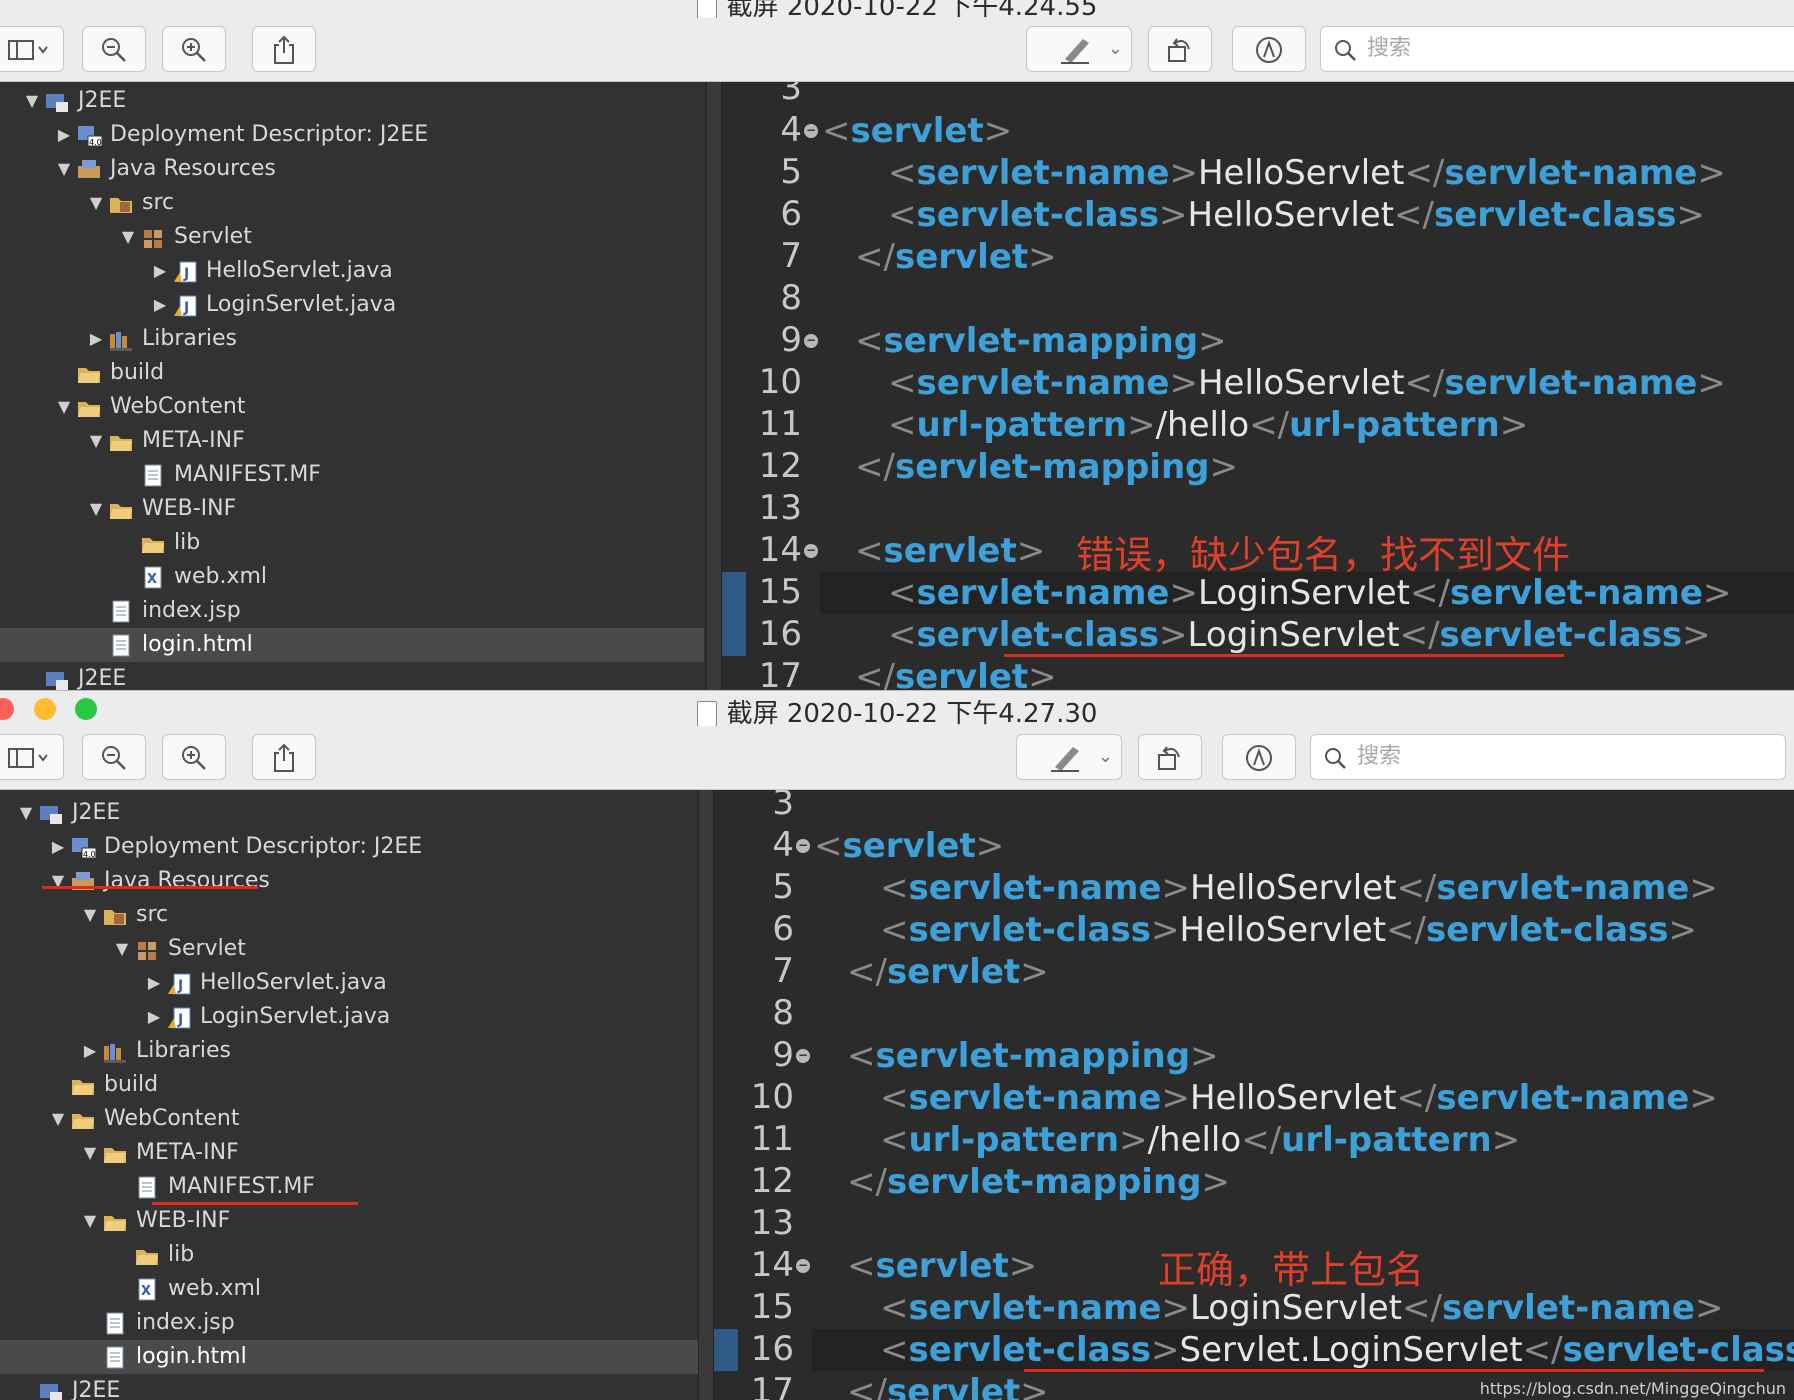  I want to click on code-line: </servlet-mapping>, so click(1046, 467).